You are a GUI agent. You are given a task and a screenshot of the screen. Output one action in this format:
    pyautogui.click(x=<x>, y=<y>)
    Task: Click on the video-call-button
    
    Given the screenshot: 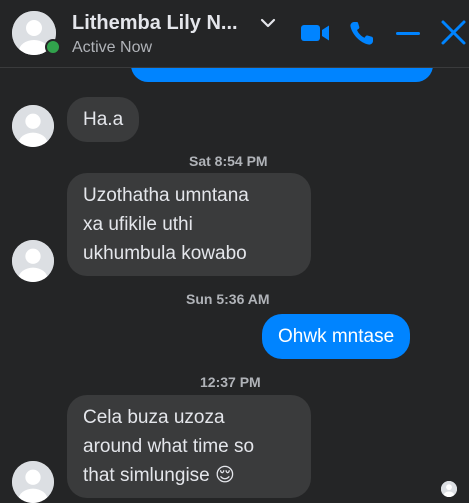 What is the action you would take?
    pyautogui.click(x=315, y=33)
    